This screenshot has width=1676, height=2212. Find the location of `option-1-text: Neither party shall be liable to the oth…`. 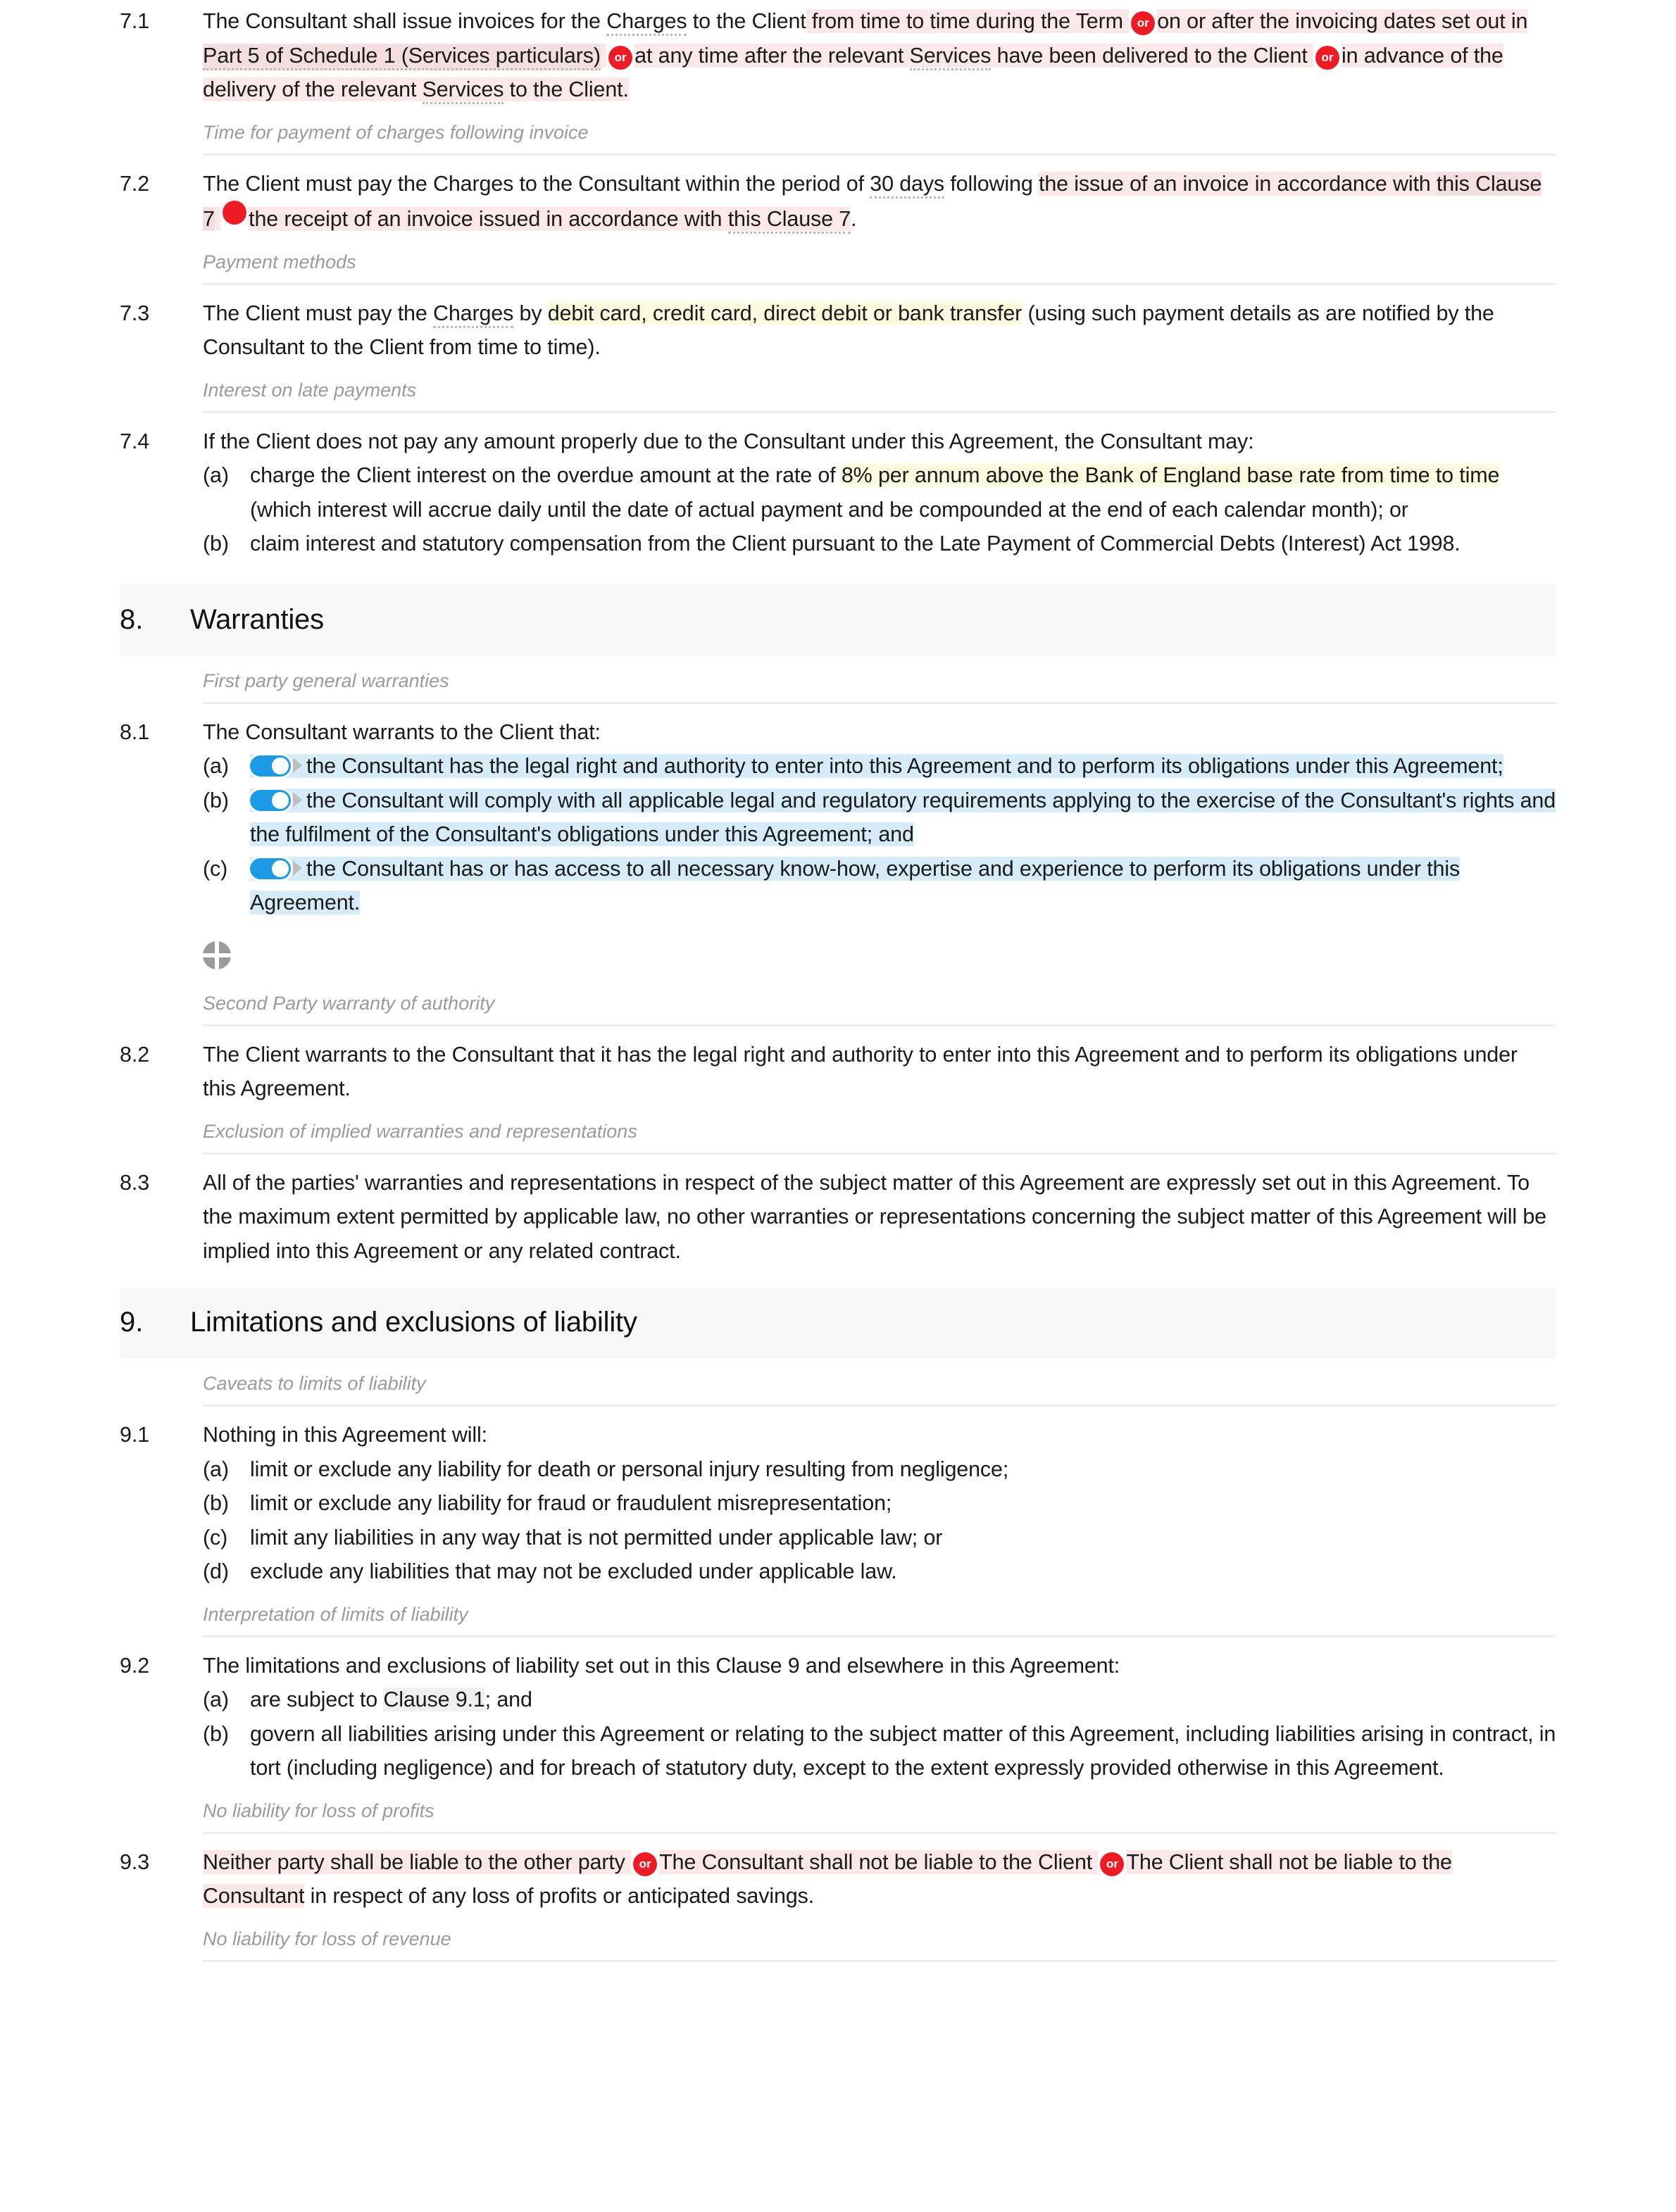

option-1-text: Neither party shall be liable to the oth… is located at coordinates (414, 1861).